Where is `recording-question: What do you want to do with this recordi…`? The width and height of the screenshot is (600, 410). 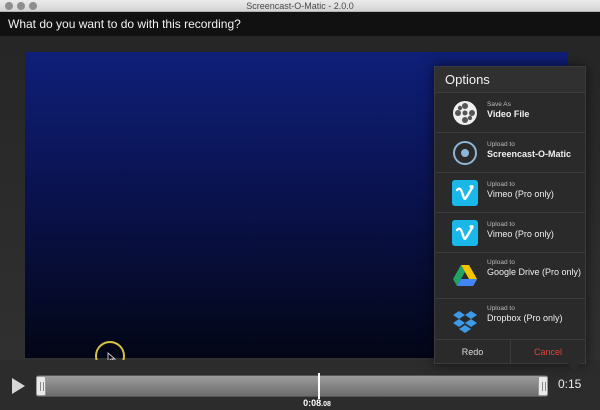 recording-question: What do you want to do with this recordi… is located at coordinates (300, 24).